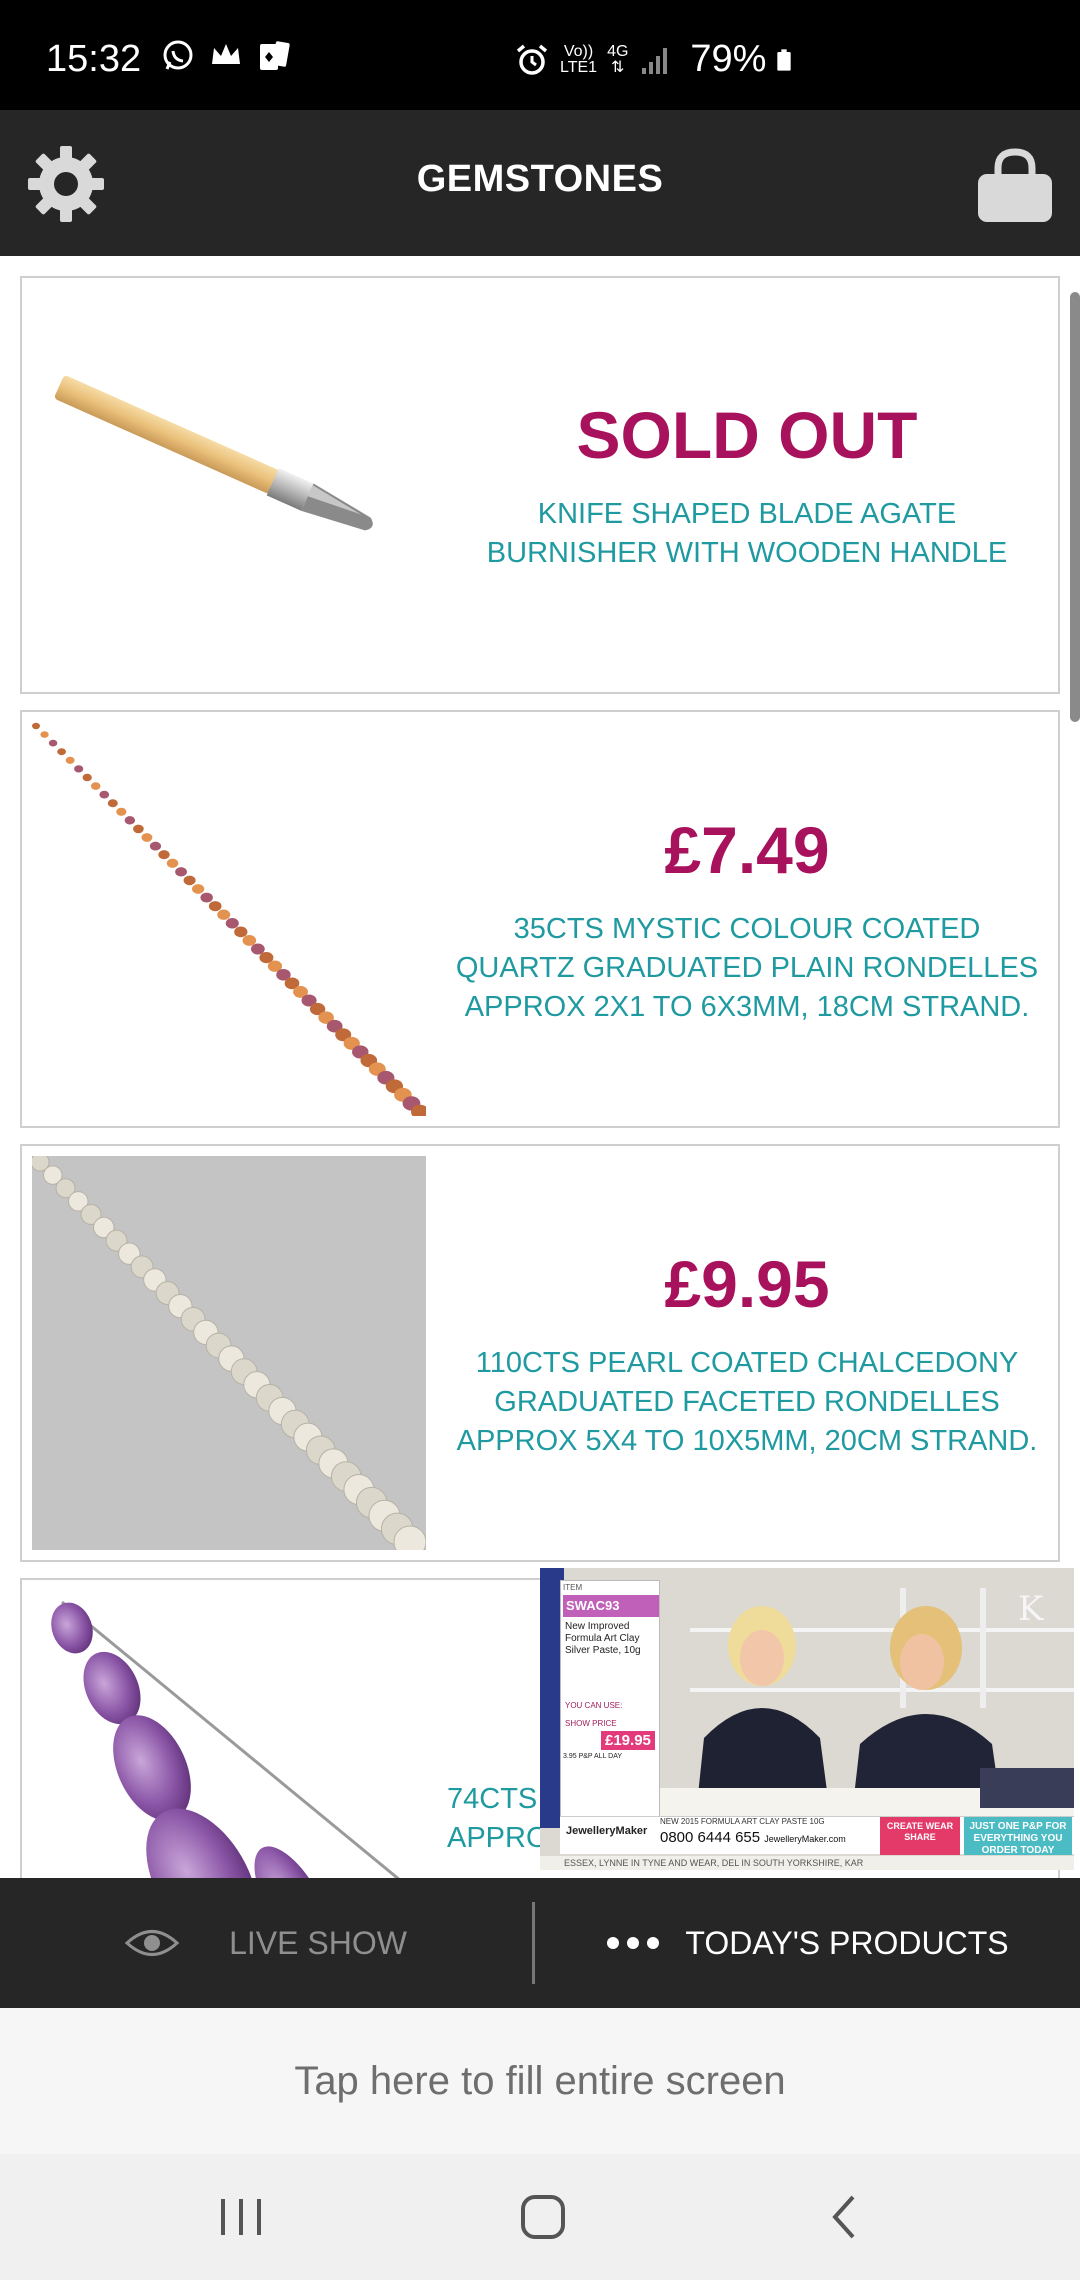 The height and width of the screenshot is (2280, 1080). I want to click on network-type-indicator: 4G ⇅, so click(618, 59).